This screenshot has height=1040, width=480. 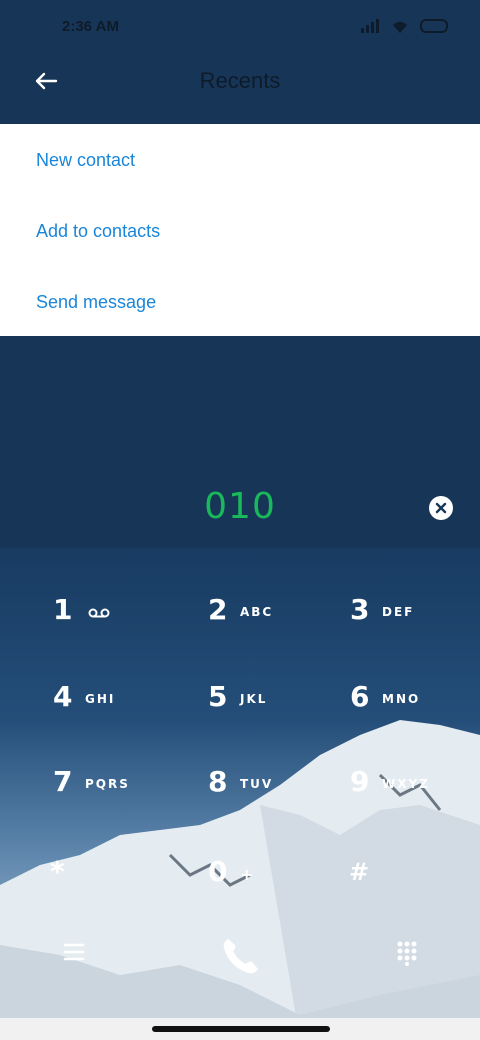 What do you see at coordinates (400, 27) in the screenshot?
I see `wifi-icon` at bounding box center [400, 27].